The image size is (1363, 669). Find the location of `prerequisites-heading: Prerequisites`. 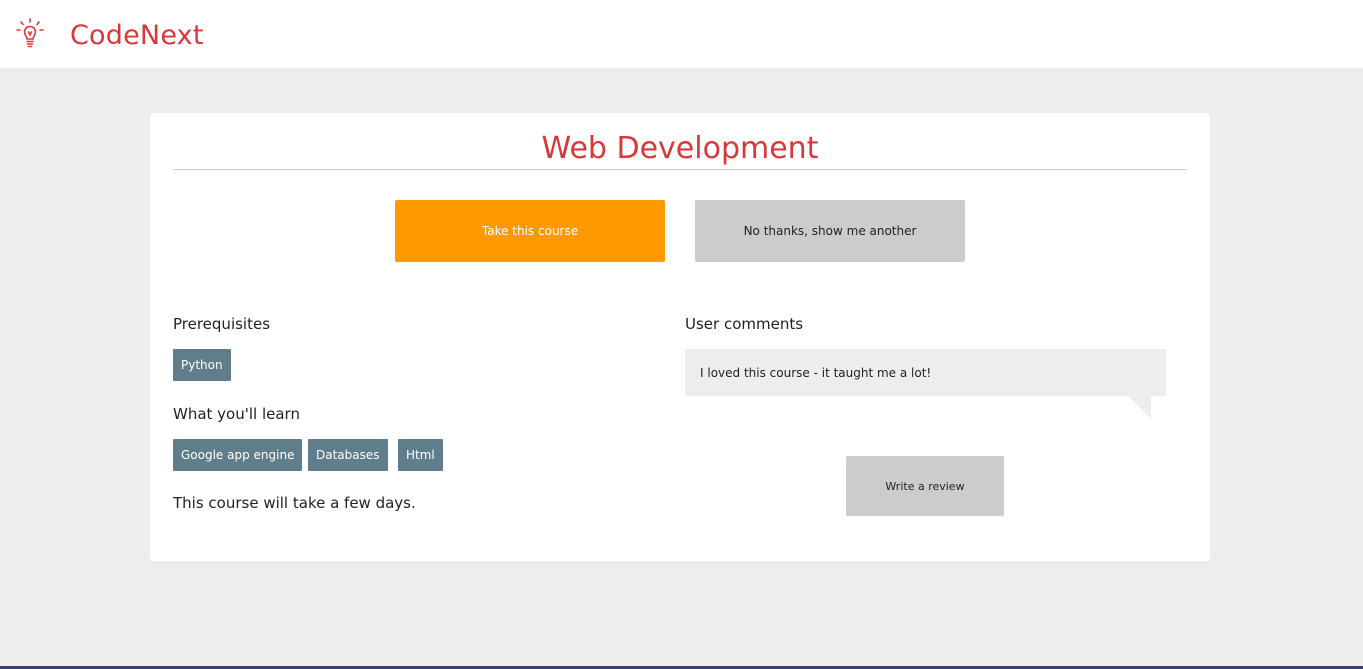

prerequisites-heading: Prerequisites is located at coordinates (222, 324).